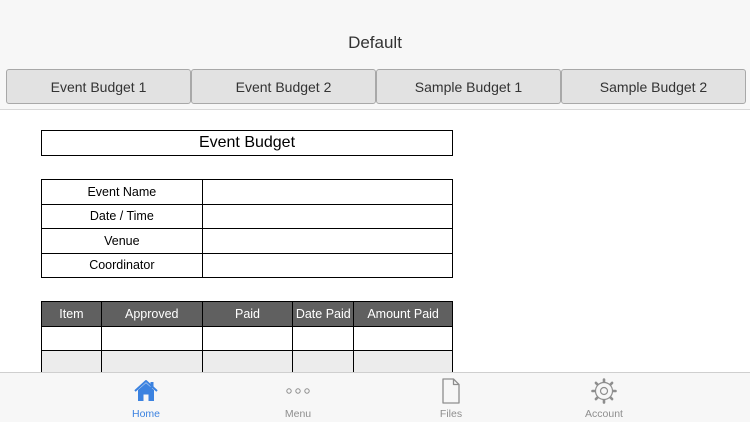 The width and height of the screenshot is (750, 422). I want to click on file-icon, so click(451, 391).